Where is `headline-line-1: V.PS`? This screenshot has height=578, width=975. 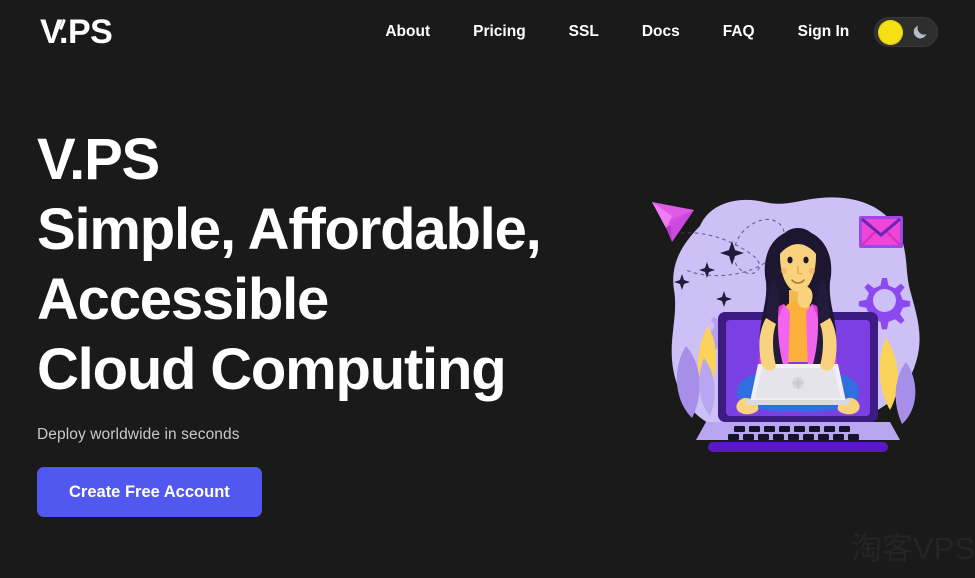
headline-line-1: V.PS is located at coordinates (98, 159).